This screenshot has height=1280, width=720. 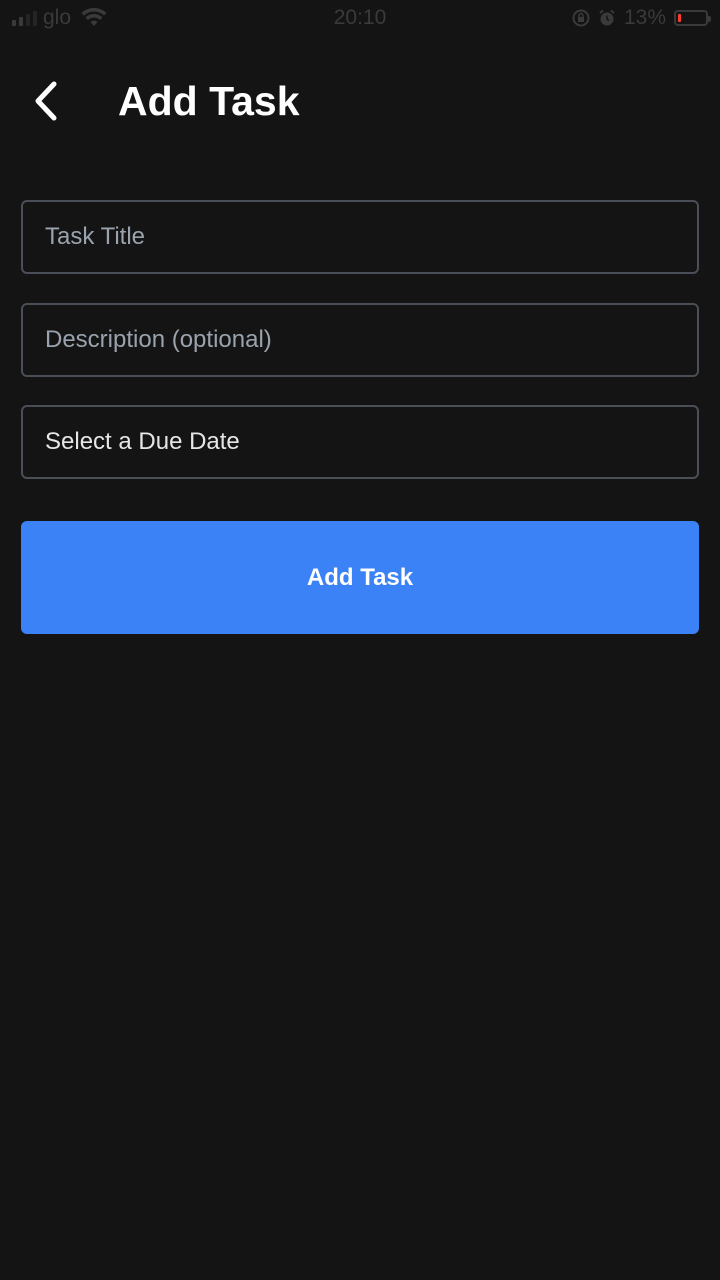 I want to click on description-field, so click(x=360, y=340).